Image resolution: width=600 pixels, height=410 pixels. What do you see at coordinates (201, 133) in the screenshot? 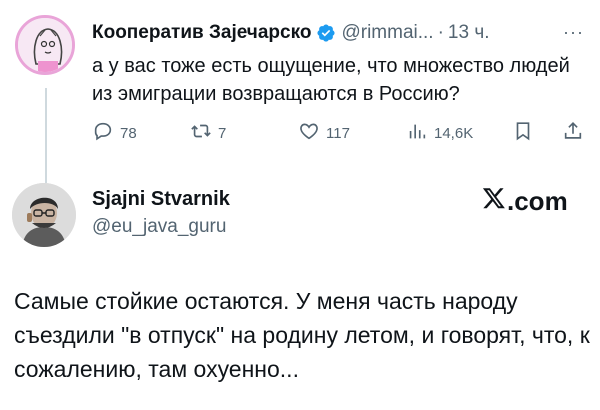
I see `retweet-icon` at bounding box center [201, 133].